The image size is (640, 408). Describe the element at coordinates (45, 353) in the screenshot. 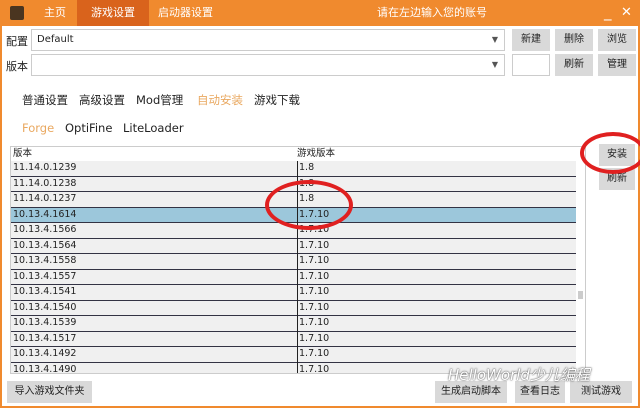

I see `forge-version-cell: 10.13.4.1492` at that location.